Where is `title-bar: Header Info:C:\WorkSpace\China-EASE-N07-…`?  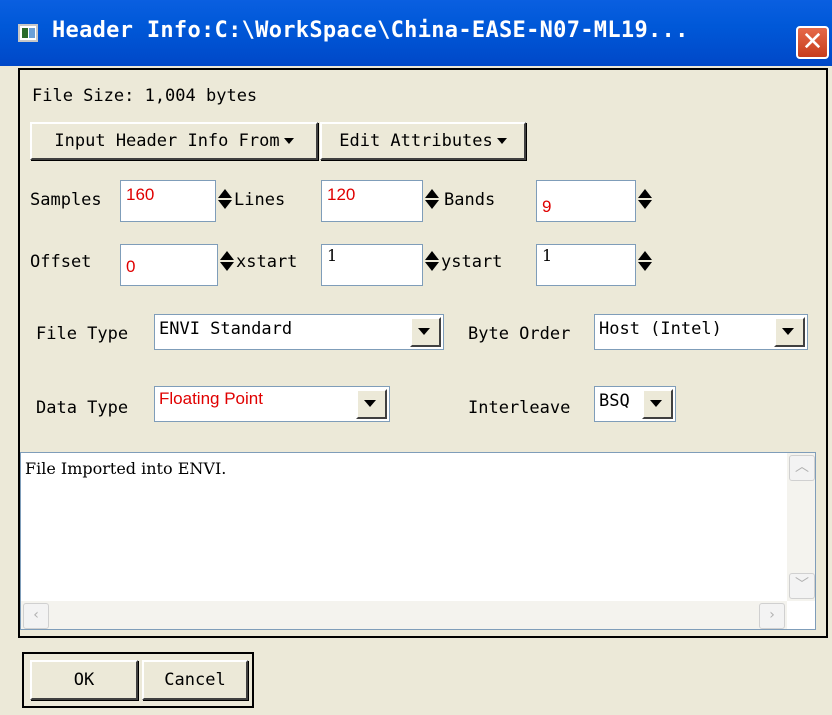
title-bar: Header Info:C:\WorkSpace\China-EASE-N07-… is located at coordinates (416, 33).